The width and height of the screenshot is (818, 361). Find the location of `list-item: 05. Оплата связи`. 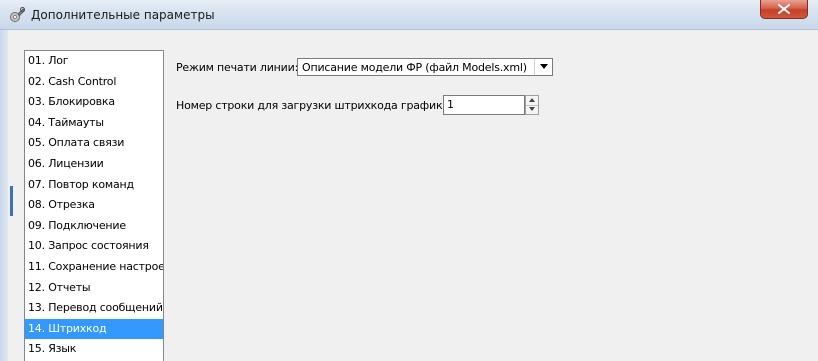

list-item: 05. Оплата связи is located at coordinates (94, 143).